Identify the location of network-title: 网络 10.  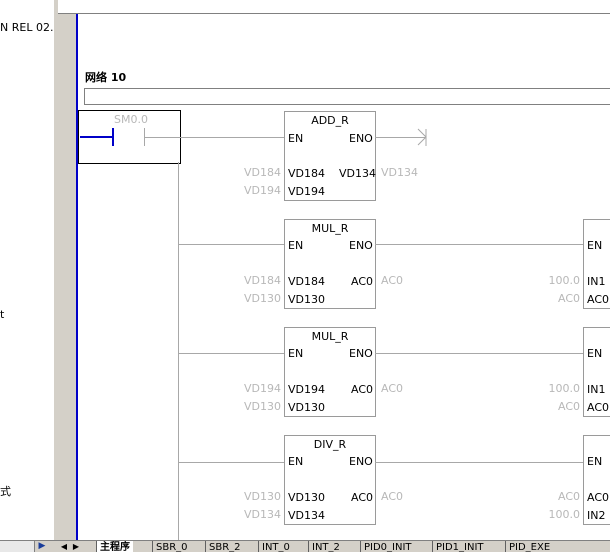
(106, 77).